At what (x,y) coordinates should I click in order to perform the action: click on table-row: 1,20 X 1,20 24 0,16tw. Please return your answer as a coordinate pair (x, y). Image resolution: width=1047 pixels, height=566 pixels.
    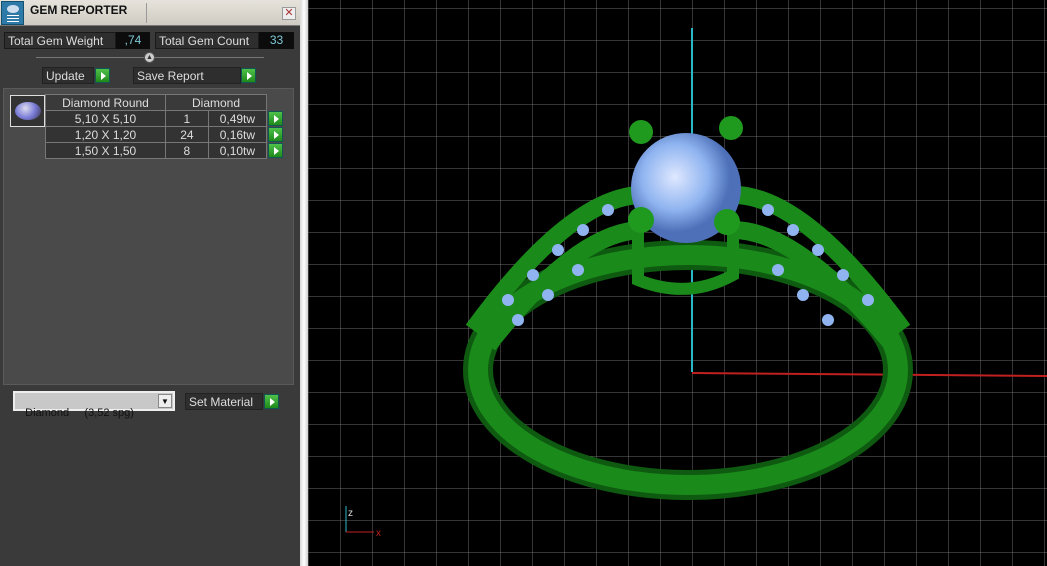
    Looking at the image, I should click on (164, 134).